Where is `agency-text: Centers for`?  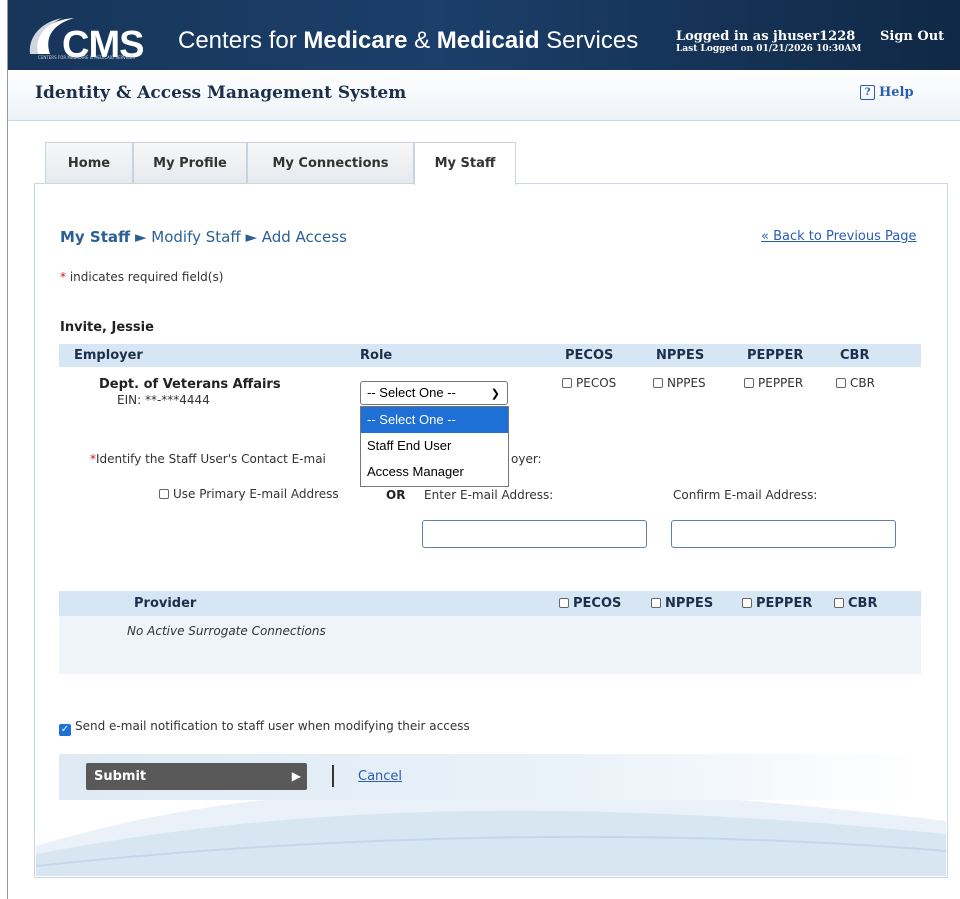
agency-text: Centers for is located at coordinates (241, 40).